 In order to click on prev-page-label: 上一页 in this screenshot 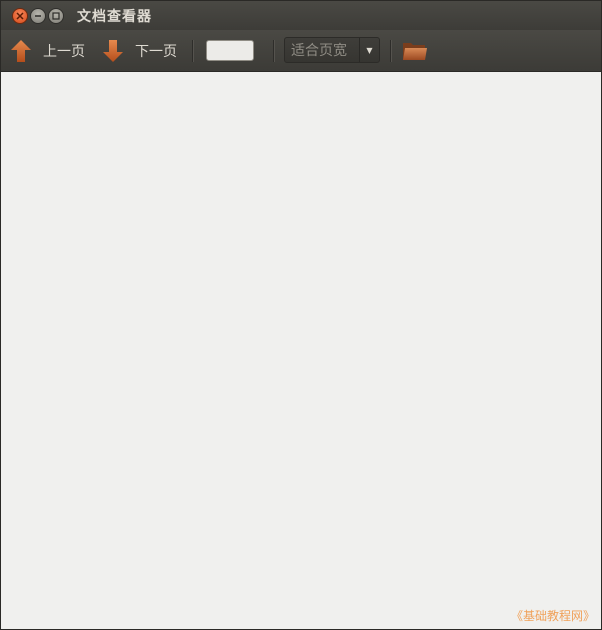, I will do `click(64, 51)`.